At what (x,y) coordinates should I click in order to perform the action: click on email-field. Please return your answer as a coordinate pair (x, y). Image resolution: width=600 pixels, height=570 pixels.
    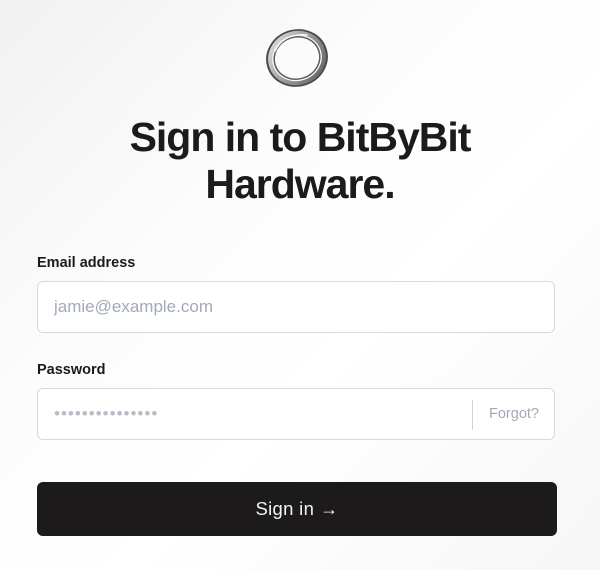
    Looking at the image, I should click on (296, 307).